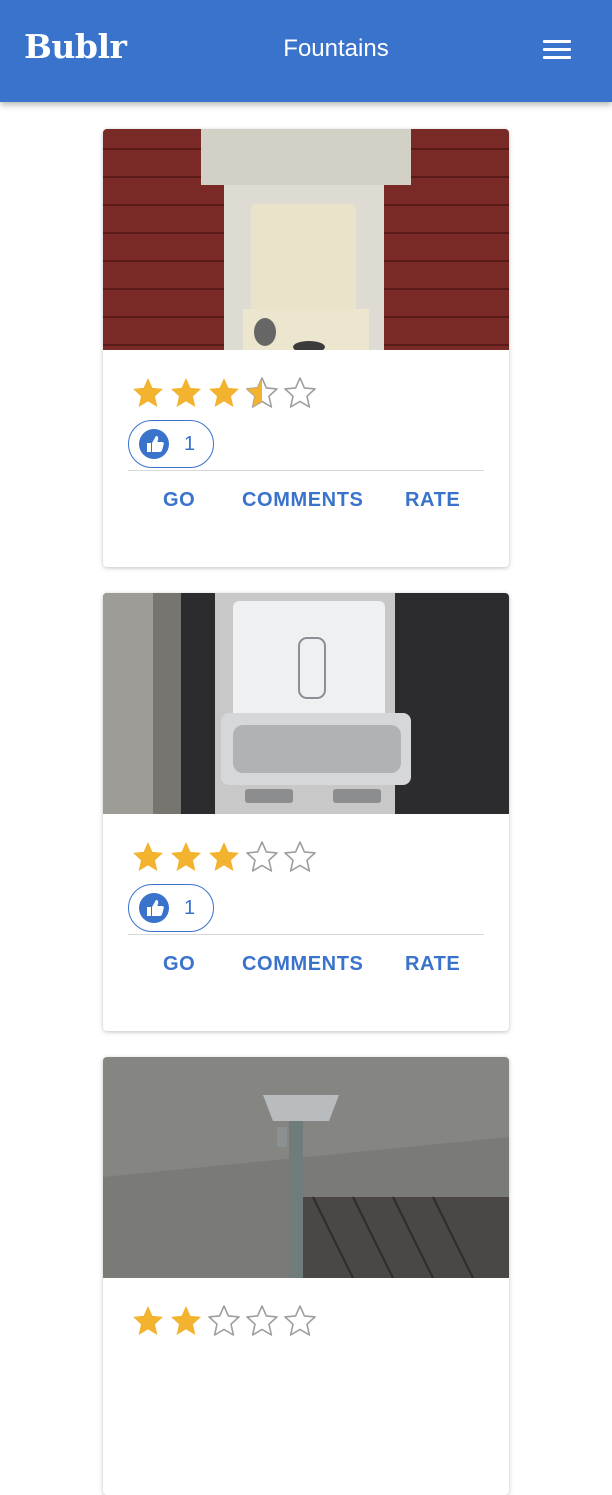 The image size is (612, 1495). I want to click on app-bar: Bublr Fountains, so click(306, 51).